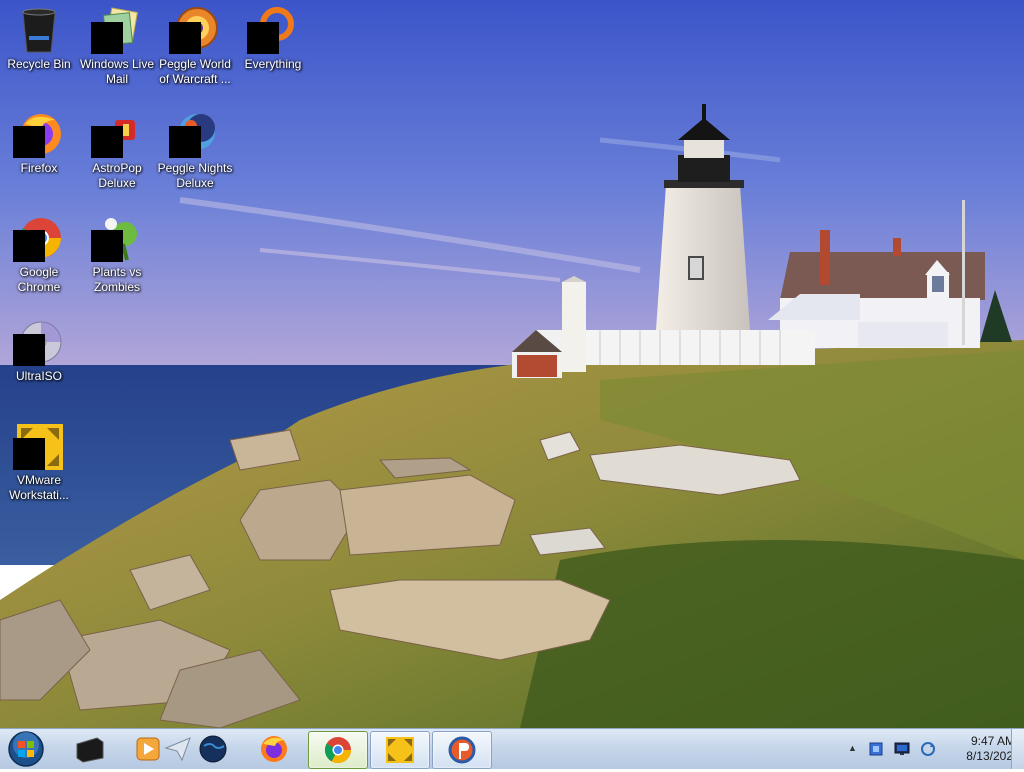 This screenshot has width=1024, height=772. I want to click on icon-label: Plants vs Zombies, so click(117, 279).